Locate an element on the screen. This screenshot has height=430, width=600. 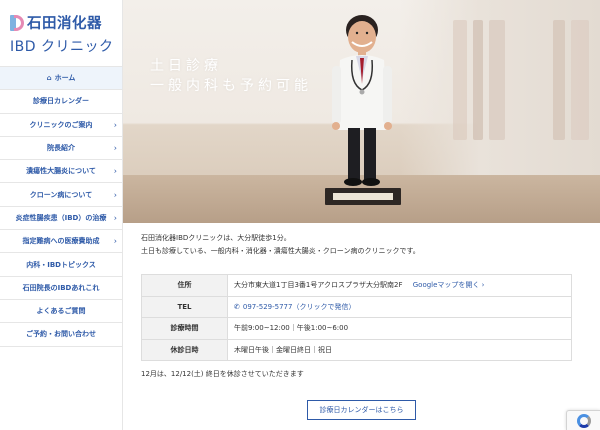
hours-label: 診療時間 is located at coordinates (184, 328).